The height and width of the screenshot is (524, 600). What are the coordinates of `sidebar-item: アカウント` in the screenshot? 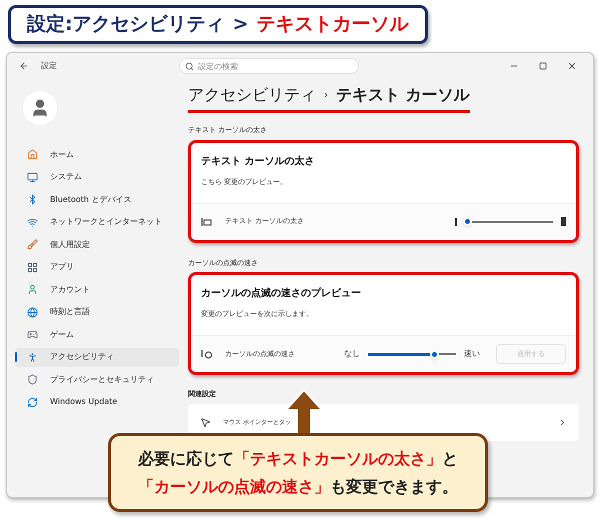 It's located at (97, 289).